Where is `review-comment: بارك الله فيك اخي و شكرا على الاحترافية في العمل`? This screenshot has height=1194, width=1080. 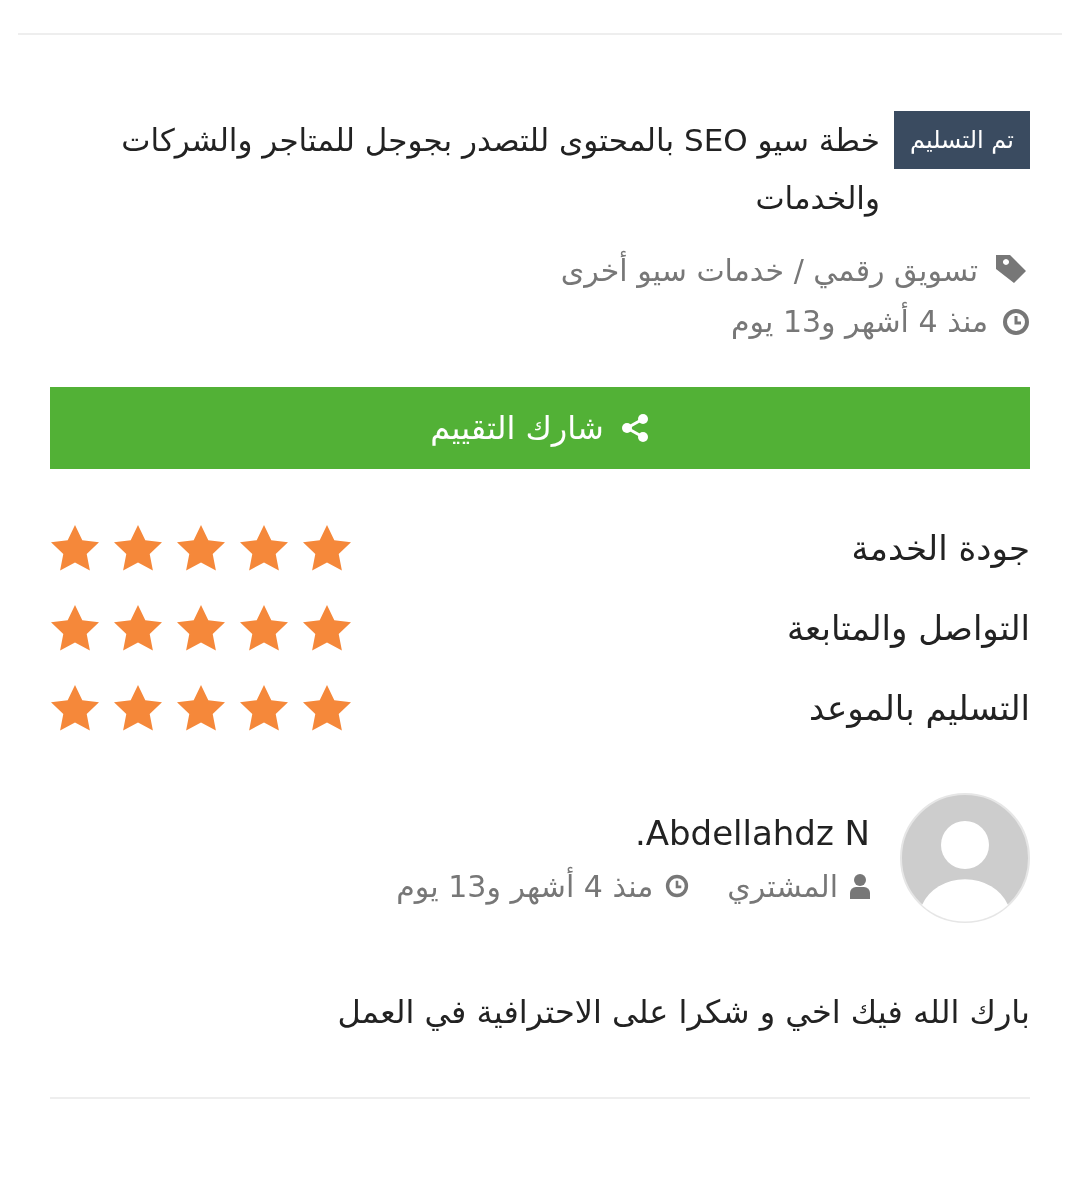
review-comment: بارك الله فيك اخي و شكرا على الاحترافية في العمل is located at coordinates (683, 1012).